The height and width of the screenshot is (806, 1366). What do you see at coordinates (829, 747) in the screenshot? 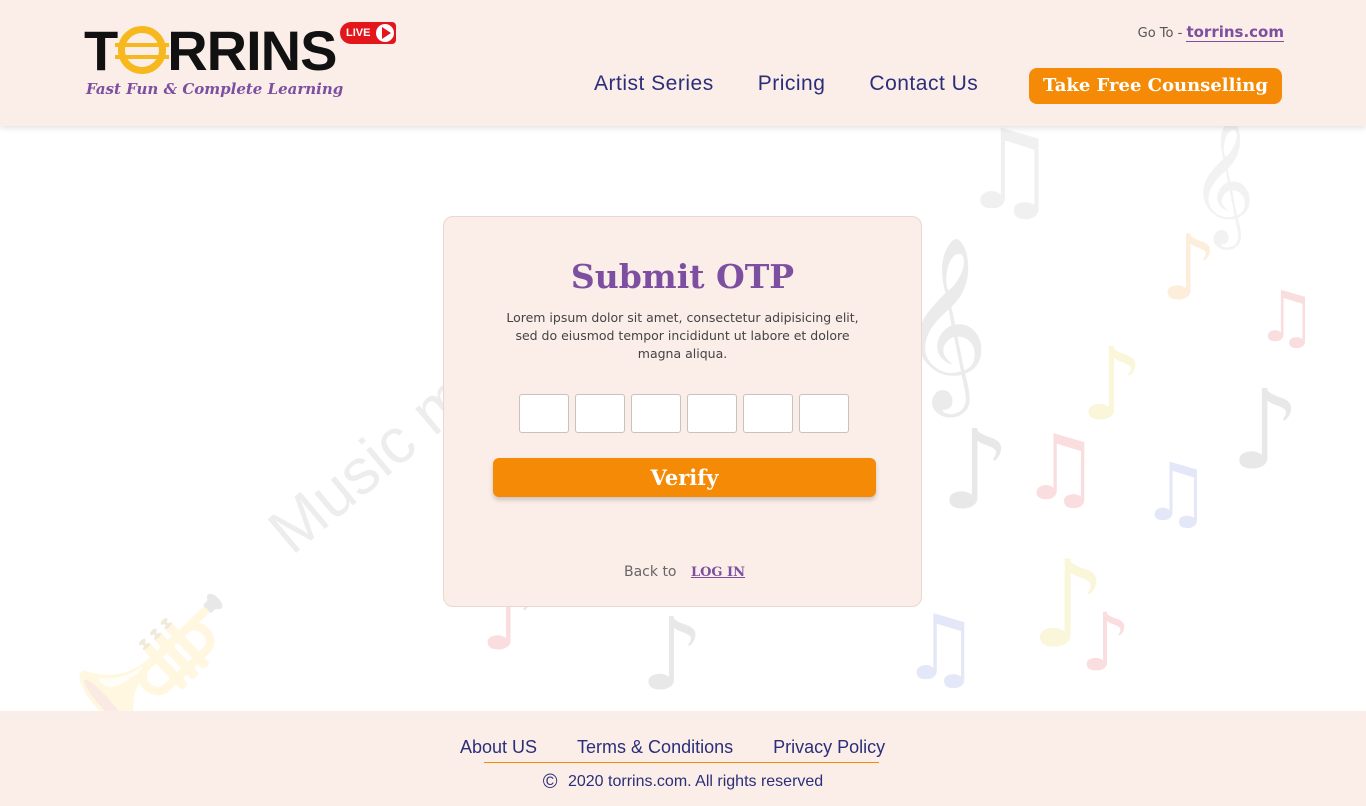
I see `footer-privacy-policy: Privacy Policy` at bounding box center [829, 747].